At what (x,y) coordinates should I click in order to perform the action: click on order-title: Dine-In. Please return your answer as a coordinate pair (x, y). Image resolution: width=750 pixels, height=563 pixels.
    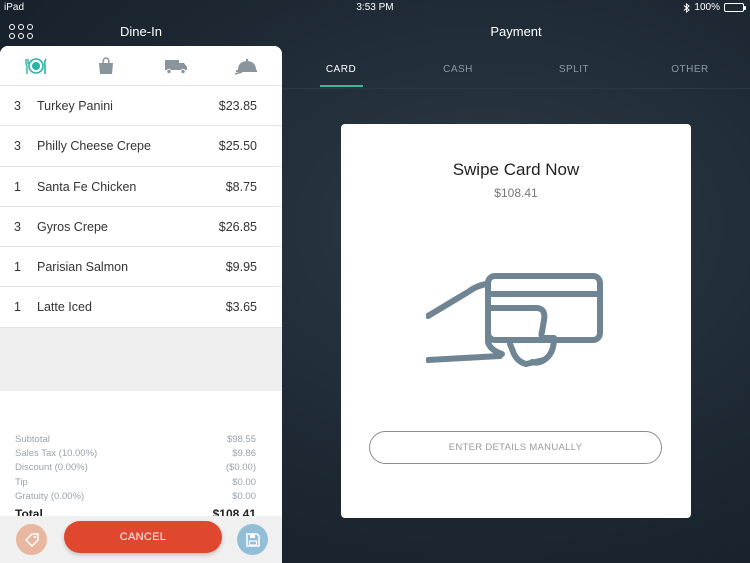
    Looking at the image, I should click on (141, 31).